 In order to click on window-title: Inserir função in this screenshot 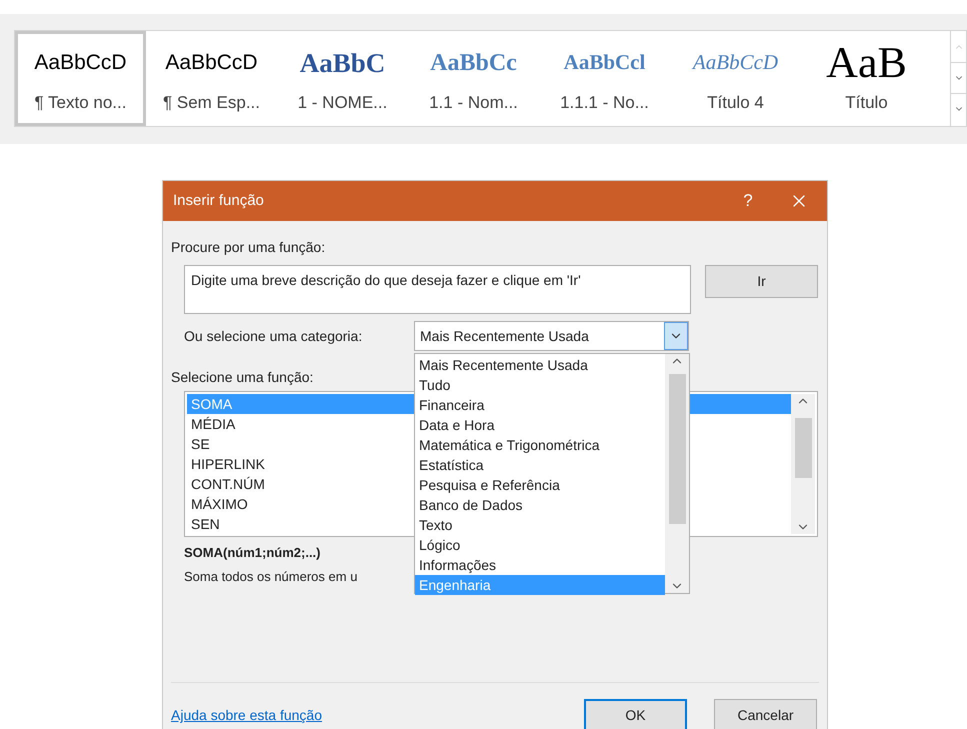, I will do `click(218, 200)`.